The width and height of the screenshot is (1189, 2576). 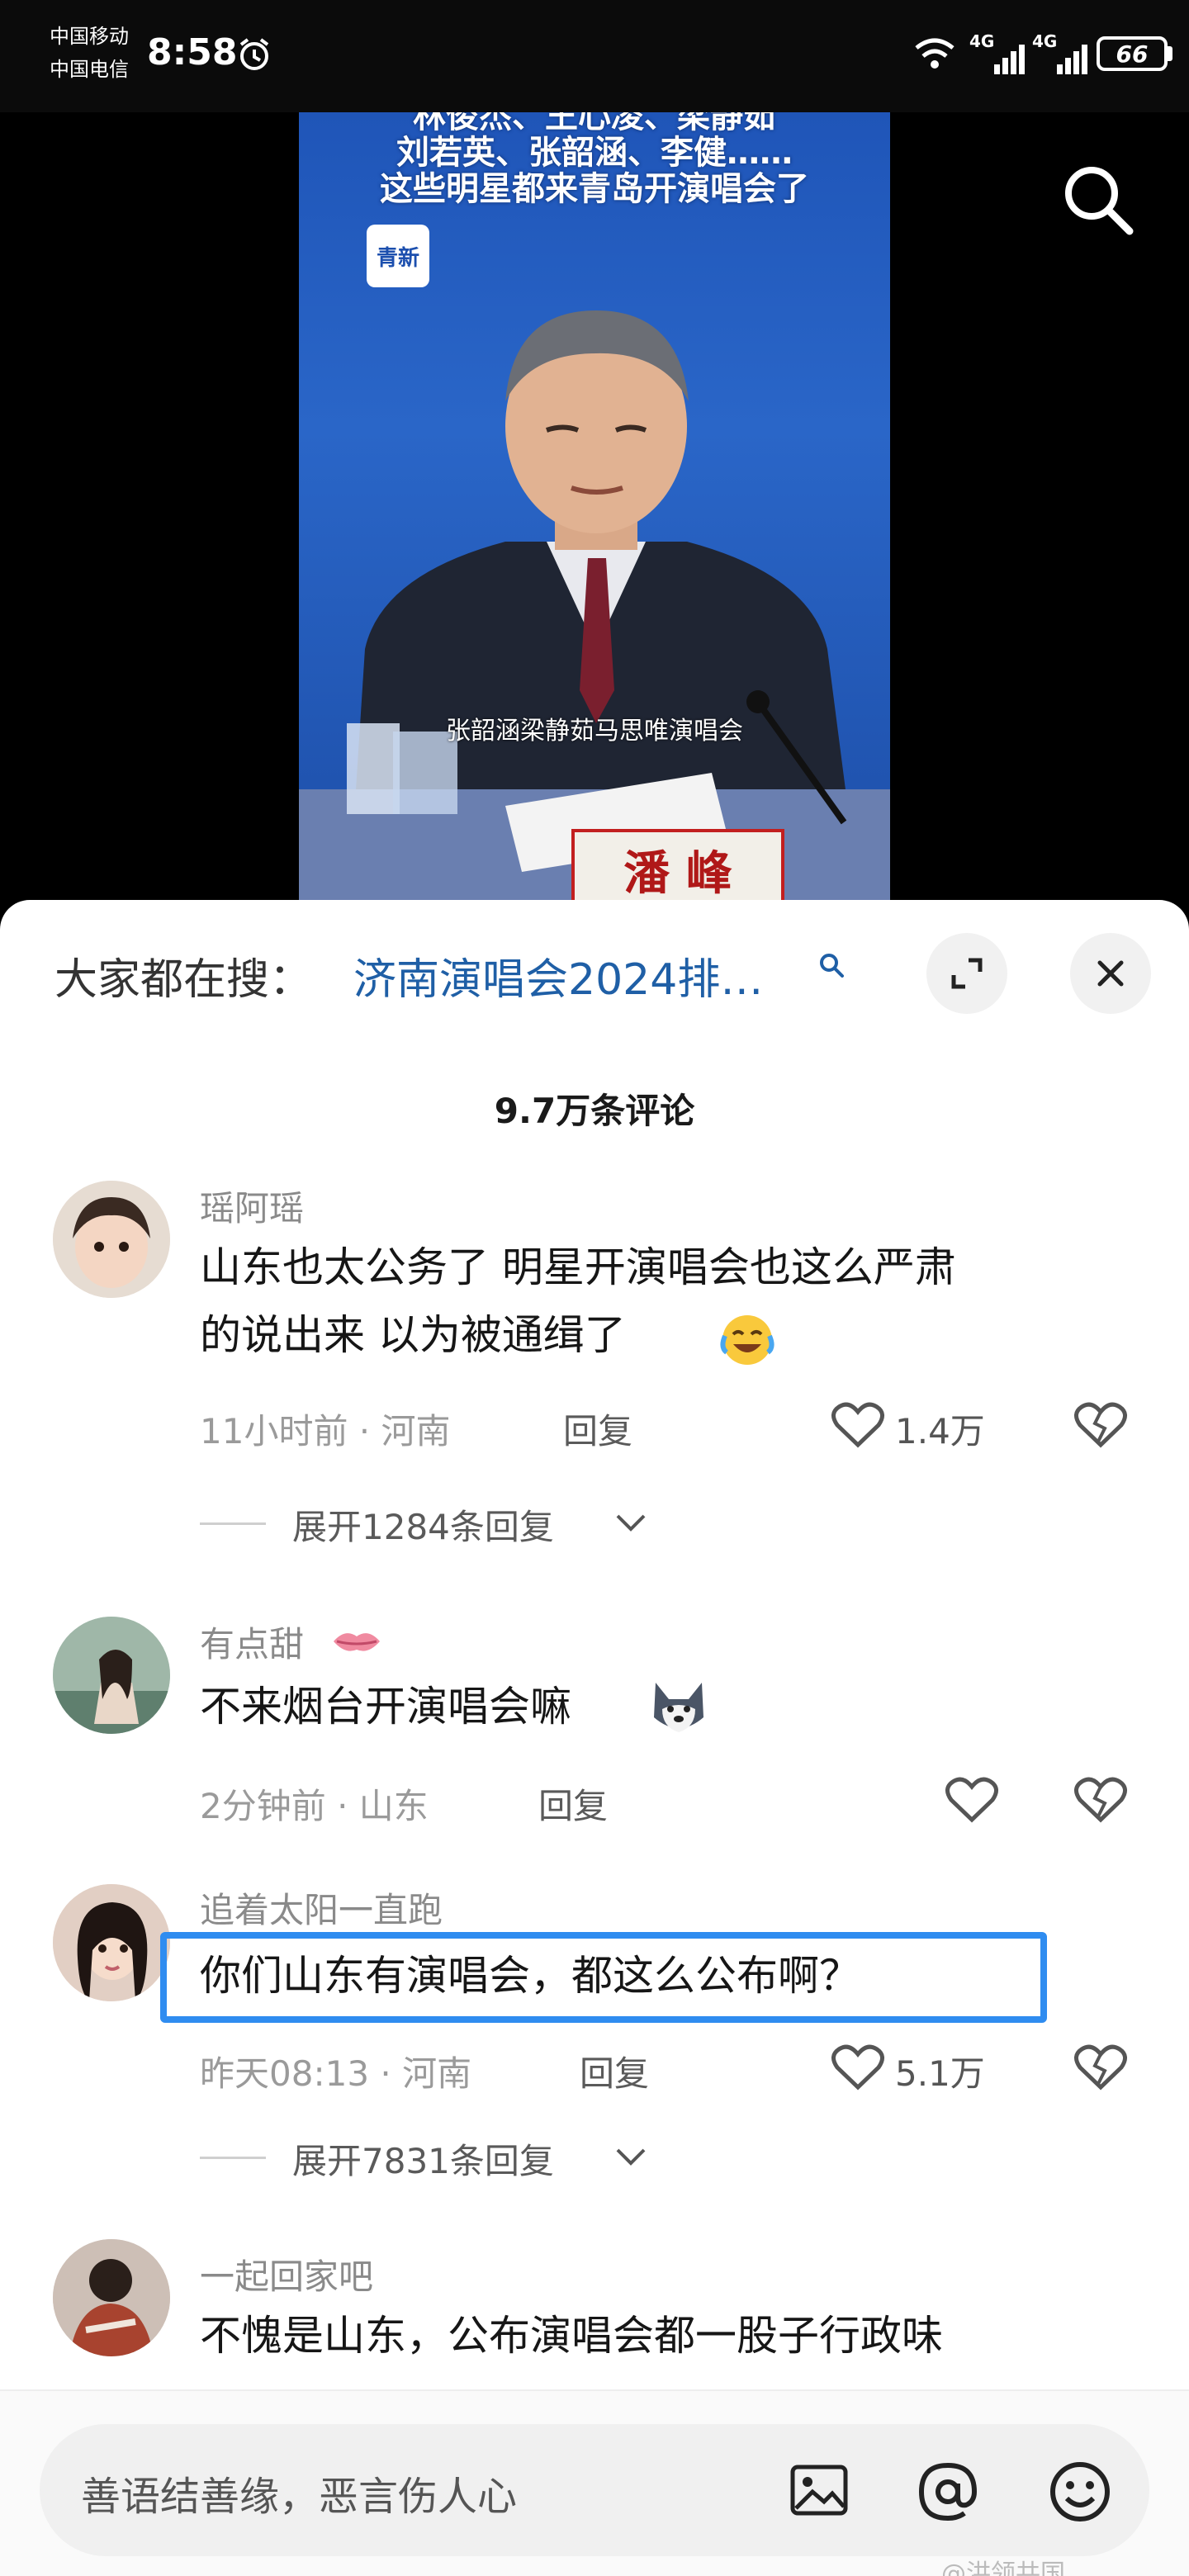 I want to click on carrier-2: 中国电信, so click(x=89, y=69).